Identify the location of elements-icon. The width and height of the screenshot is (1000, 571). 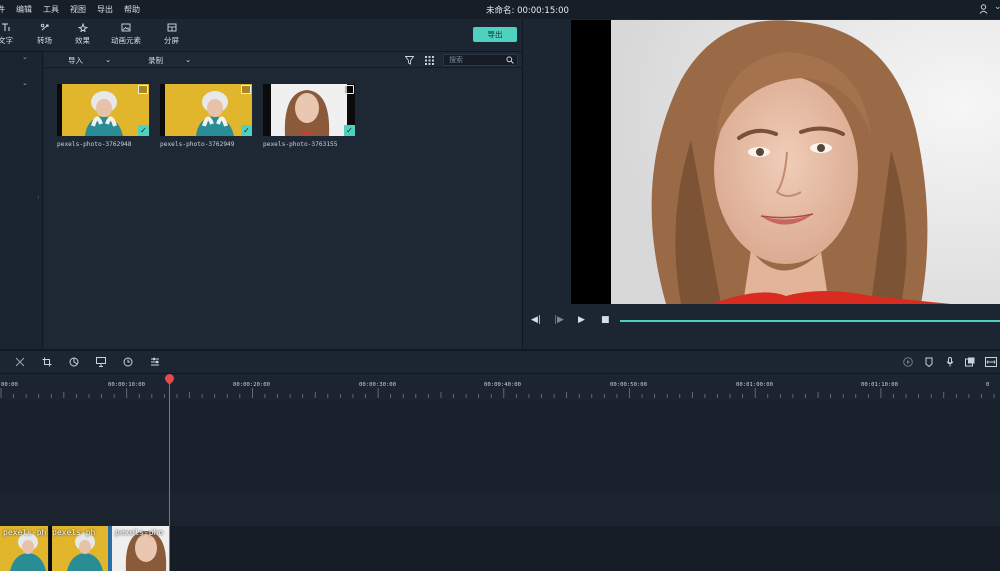
(126, 27).